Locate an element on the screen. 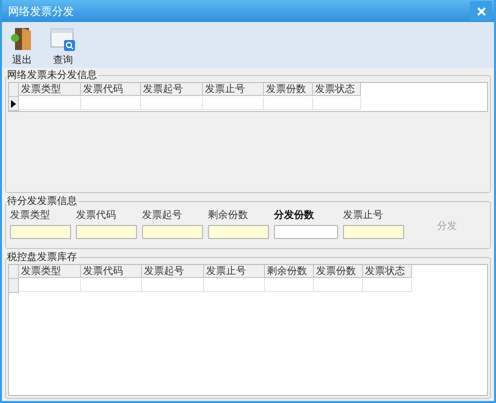 The height and width of the screenshot is (403, 496). close-icon is located at coordinates (481, 11).